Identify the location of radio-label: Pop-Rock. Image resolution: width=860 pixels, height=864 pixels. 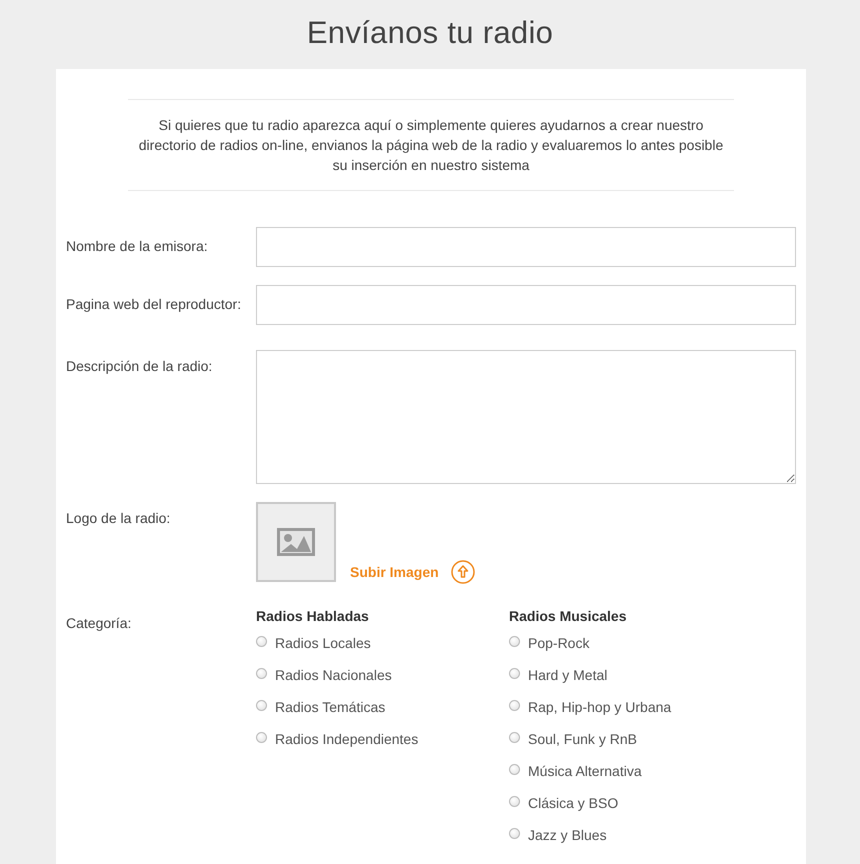
(559, 643).